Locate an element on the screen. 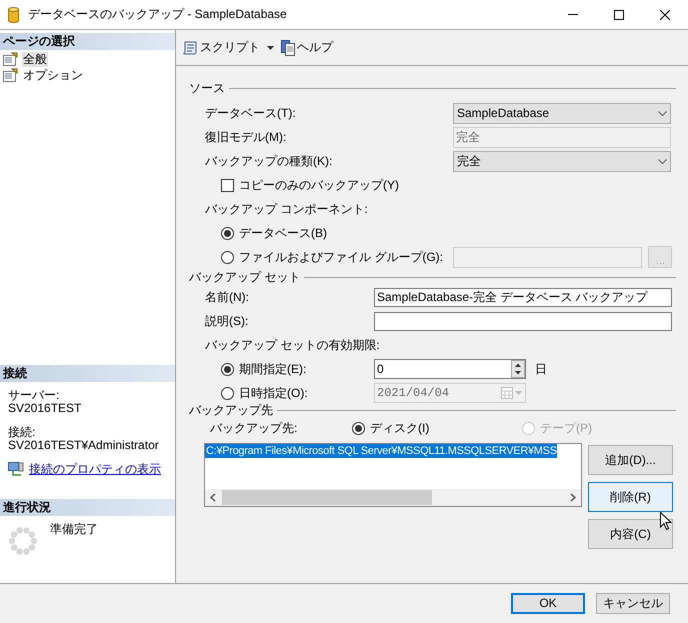 This screenshot has height=623, width=688. unit-label: 日 is located at coordinates (541, 369).